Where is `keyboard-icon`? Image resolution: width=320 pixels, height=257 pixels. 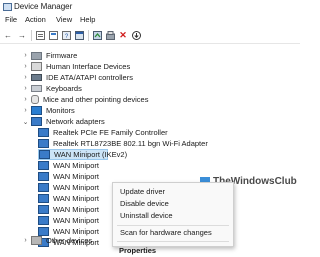
keyboard-icon is located at coordinates (36, 88).